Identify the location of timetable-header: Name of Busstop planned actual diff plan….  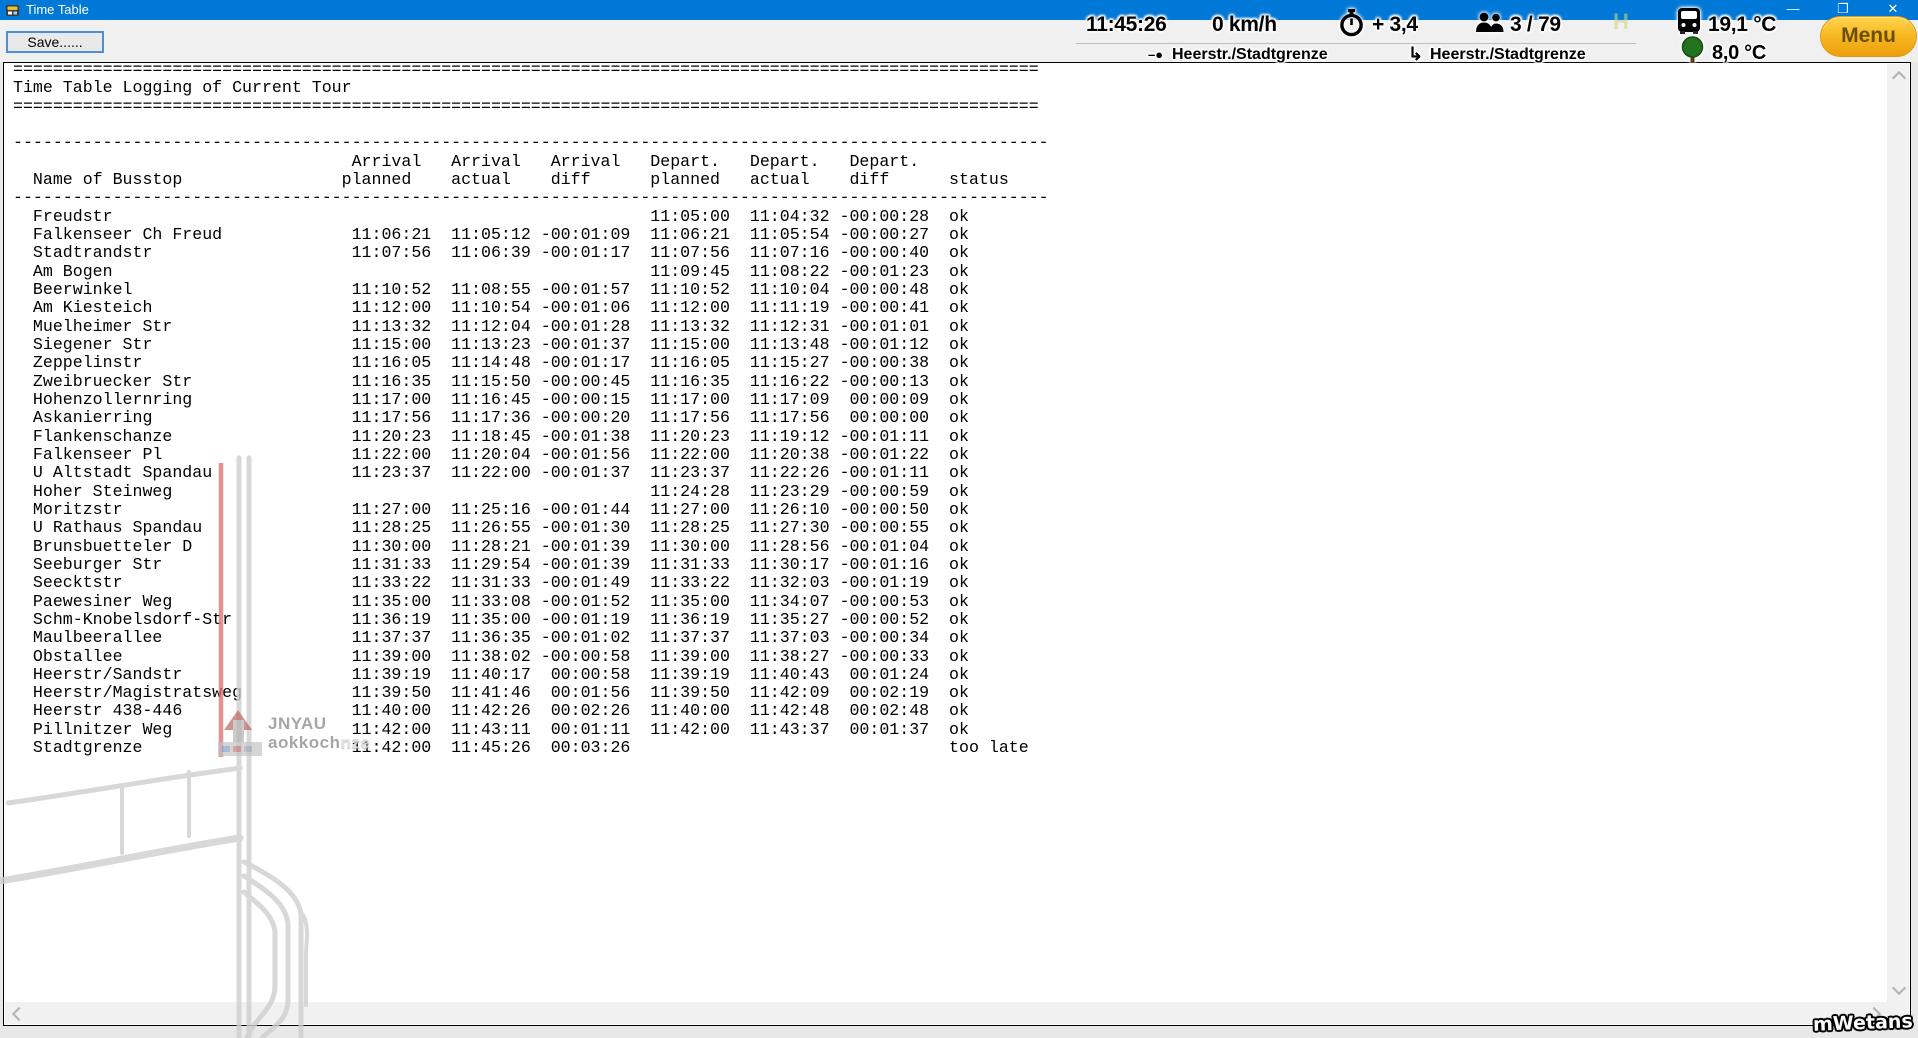
(511, 179).